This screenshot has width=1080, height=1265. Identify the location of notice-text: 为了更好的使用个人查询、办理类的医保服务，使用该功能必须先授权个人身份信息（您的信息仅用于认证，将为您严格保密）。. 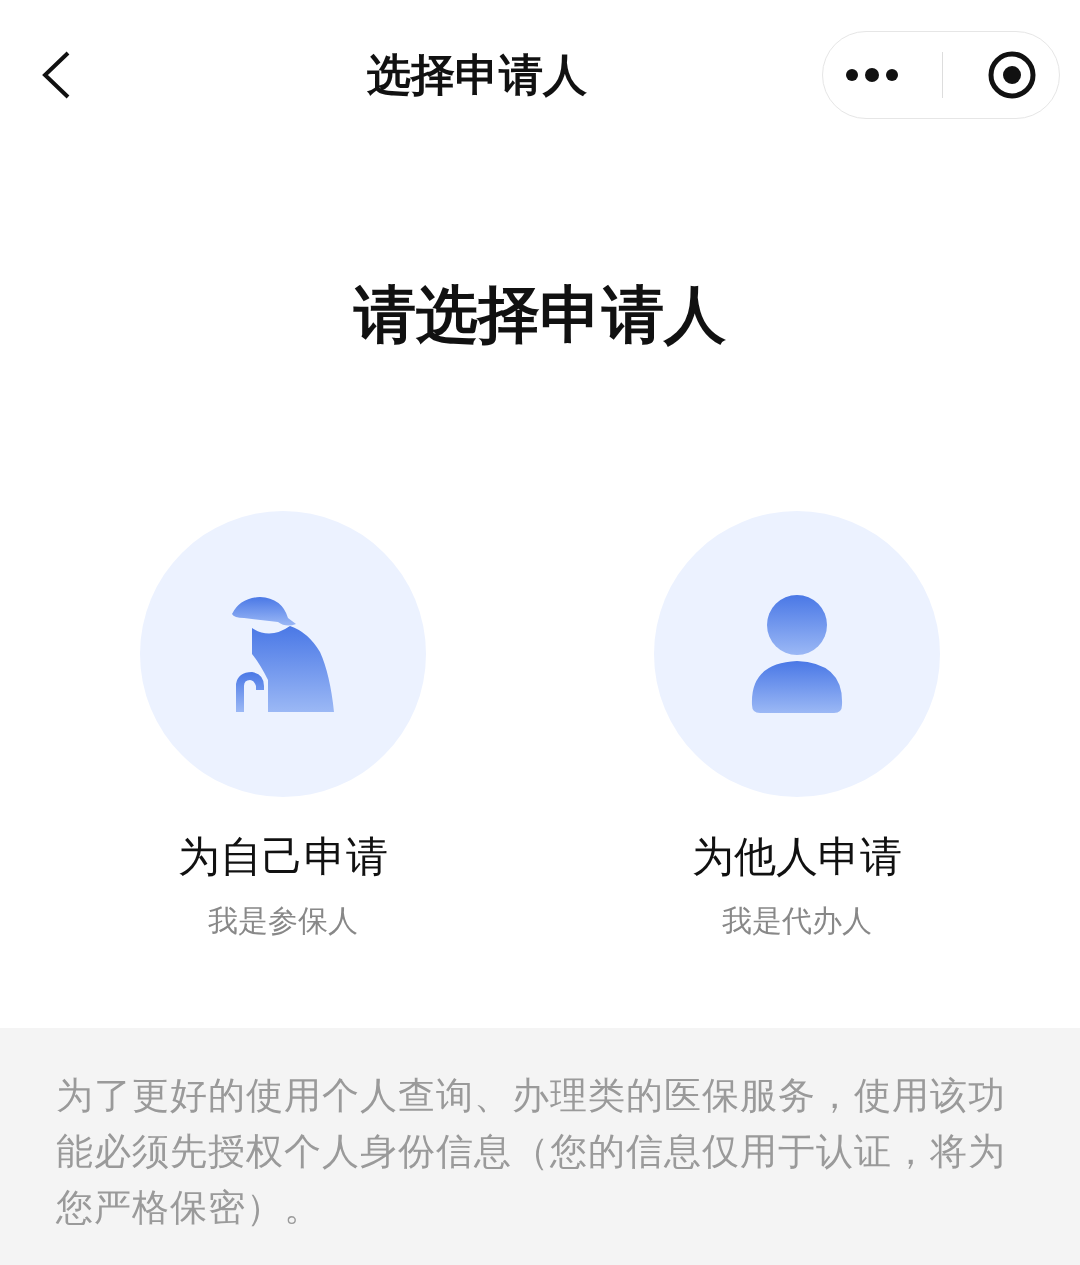
(531, 1152).